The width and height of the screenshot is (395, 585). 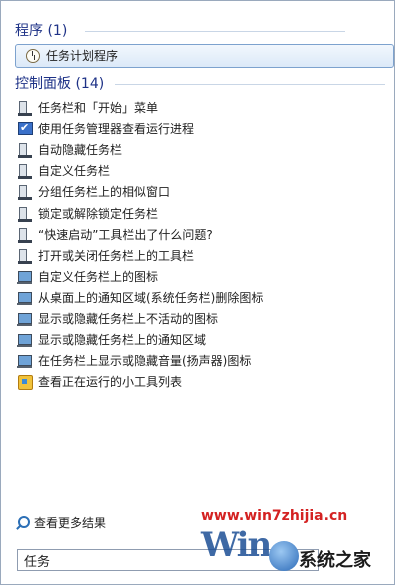 What do you see at coordinates (201, 108) in the screenshot?
I see `result-taskbar-start-menu: 任务栏和「开始」菜单` at bounding box center [201, 108].